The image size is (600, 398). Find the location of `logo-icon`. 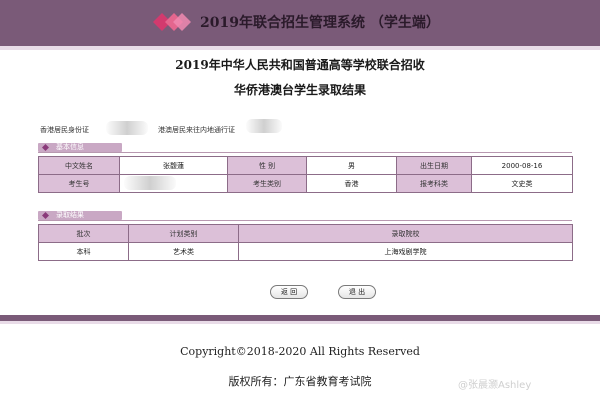

logo-icon is located at coordinates (172, 22).